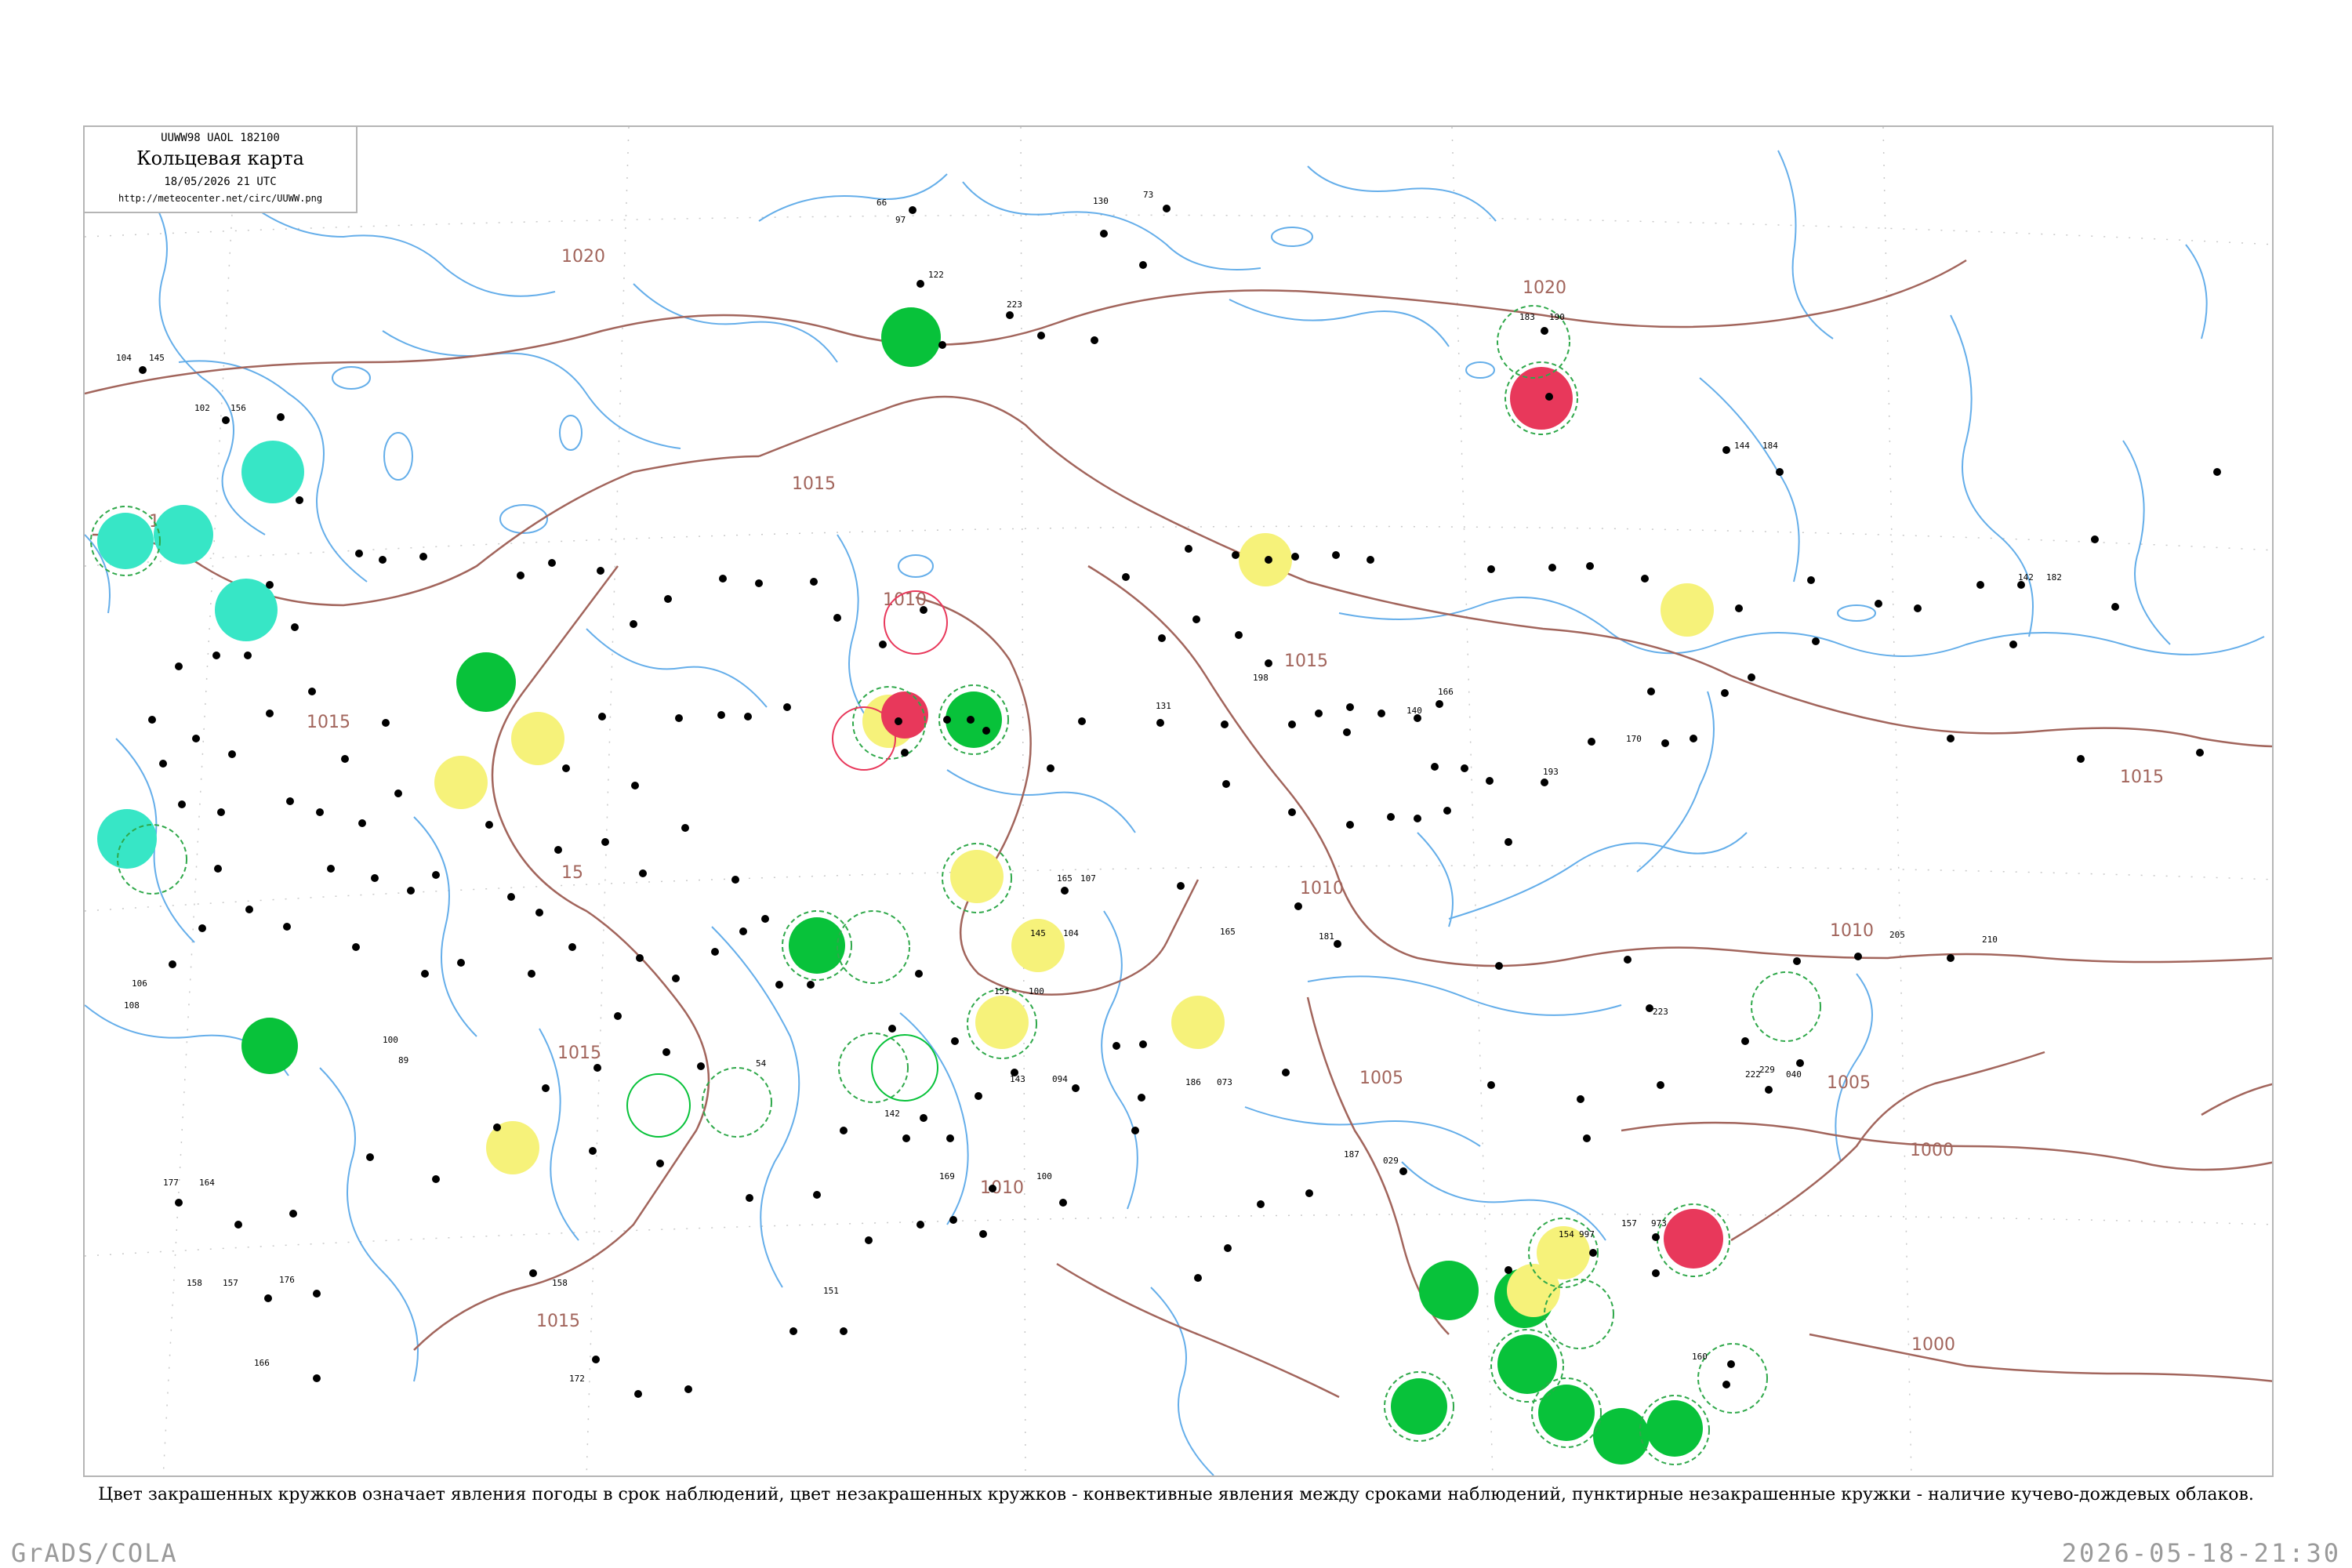 The width and height of the screenshot is (2352, 1568). Describe the element at coordinates (1060, 1079) in the screenshot. I see `svg-text: 094` at that location.